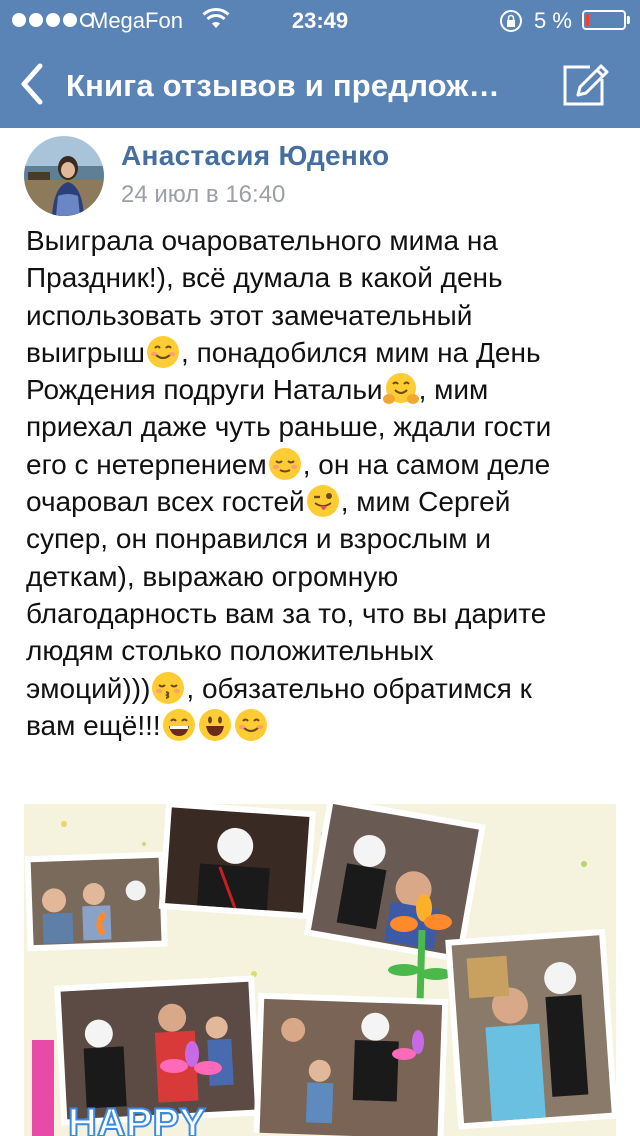 The image size is (640, 1136). Describe the element at coordinates (322, 501) in the screenshot. I see `winking-tongue-face-icon` at that location.